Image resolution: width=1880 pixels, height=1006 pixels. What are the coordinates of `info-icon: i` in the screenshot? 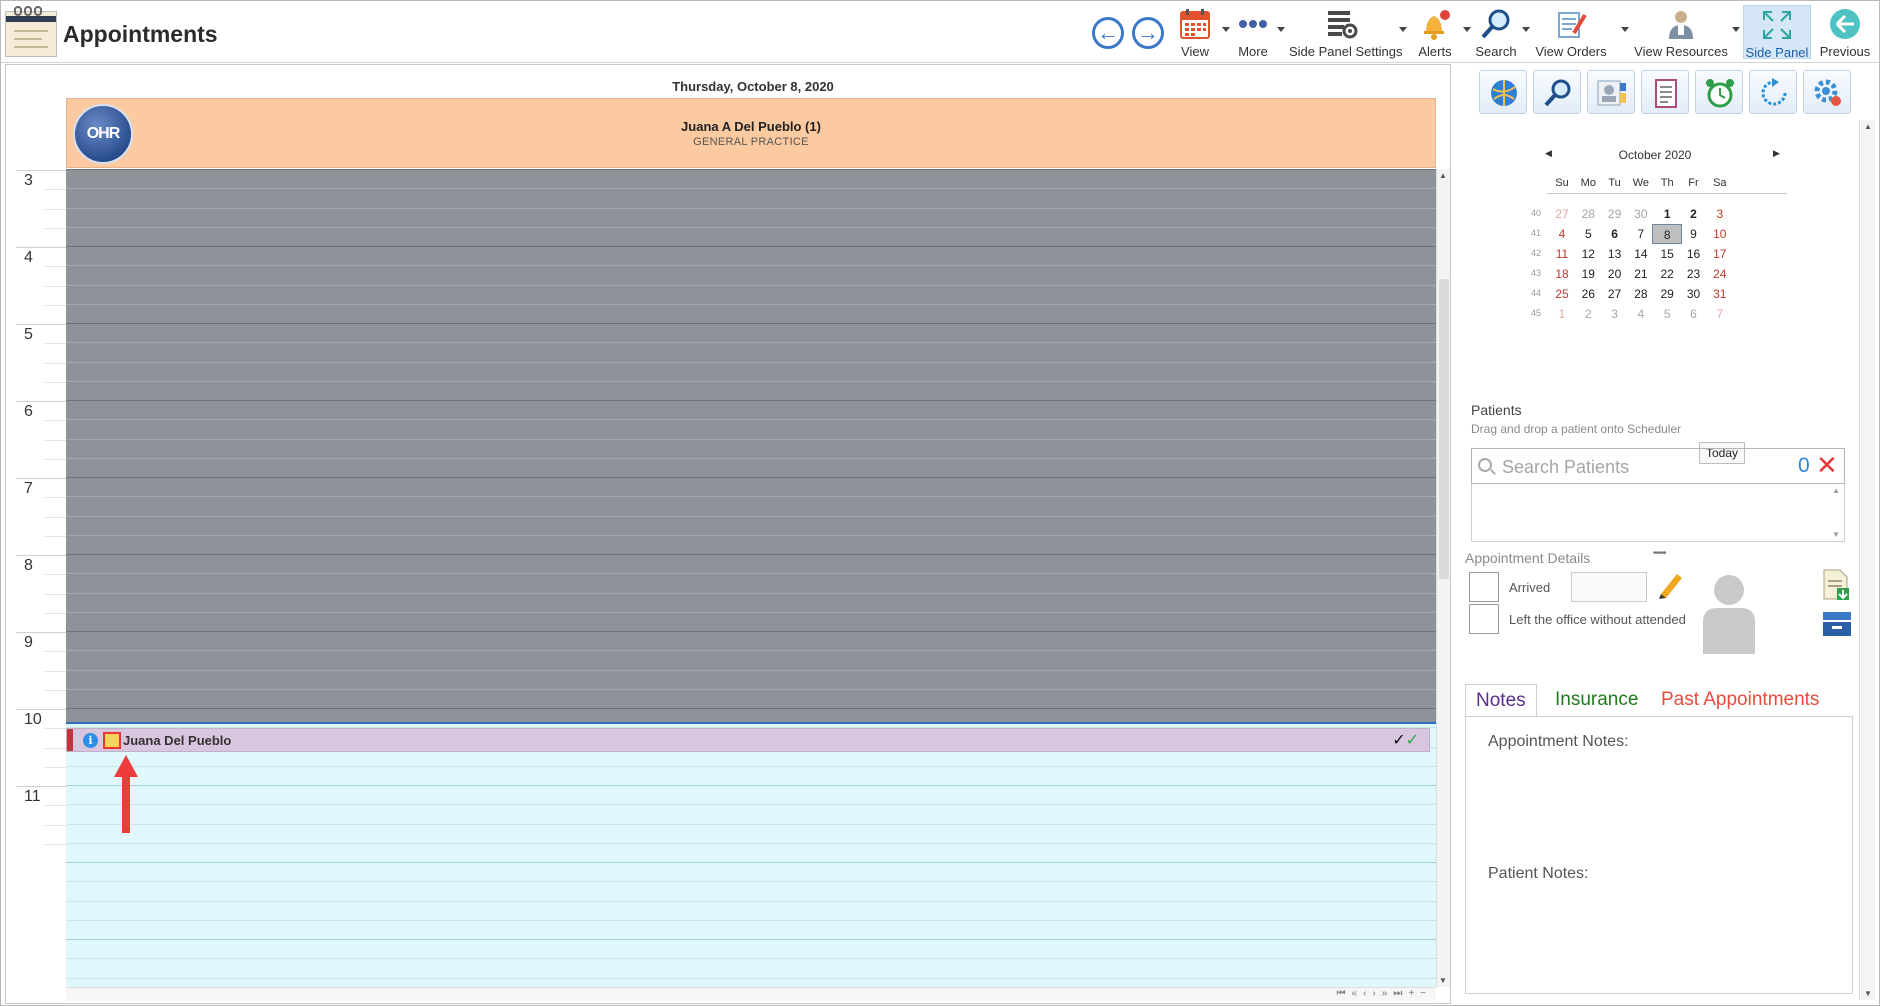 It's located at (90, 740).